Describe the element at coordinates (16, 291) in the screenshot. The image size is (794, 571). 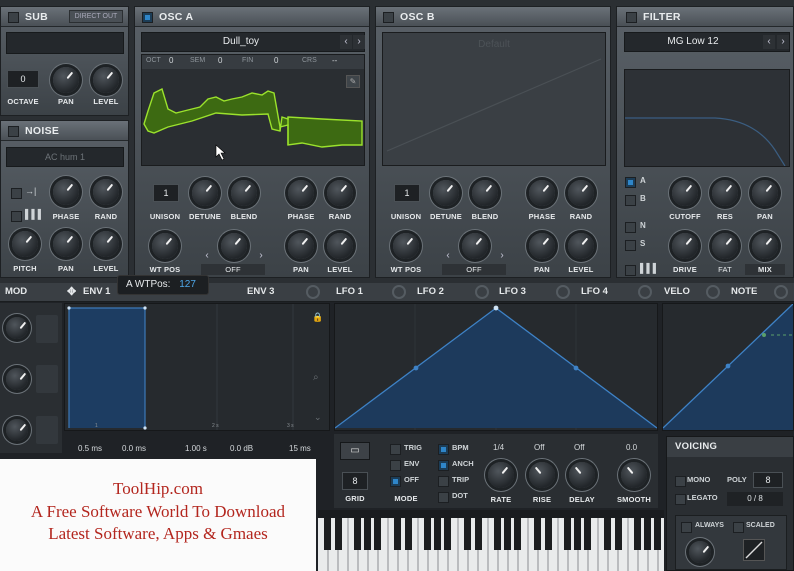
I see `mod-tab: MOD` at that location.